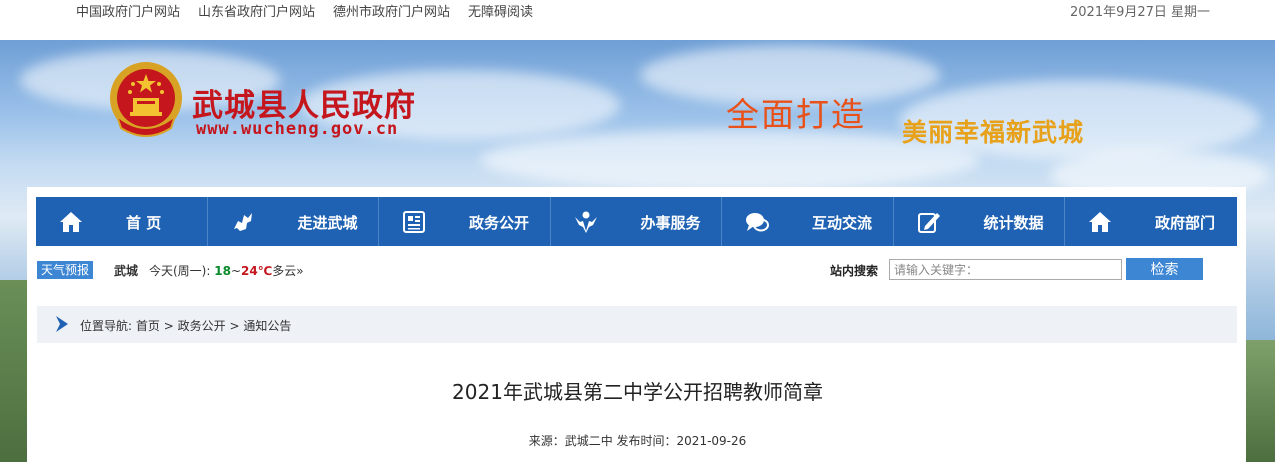 This screenshot has width=1275, height=462. I want to click on breadcrumb-arrow-icon, so click(62, 324).